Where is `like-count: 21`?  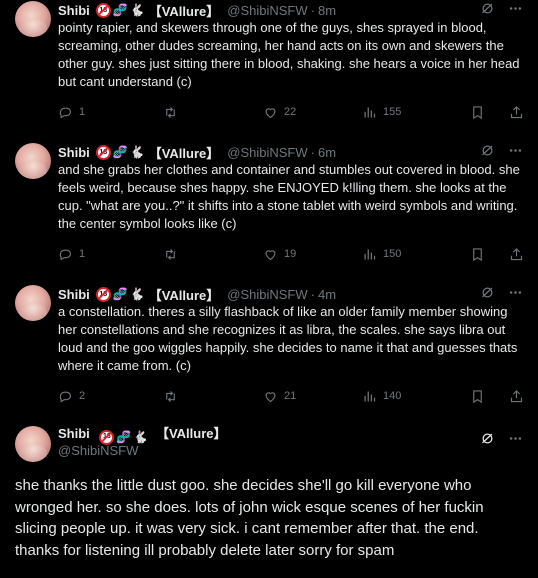
like-count: 21 is located at coordinates (290, 396).